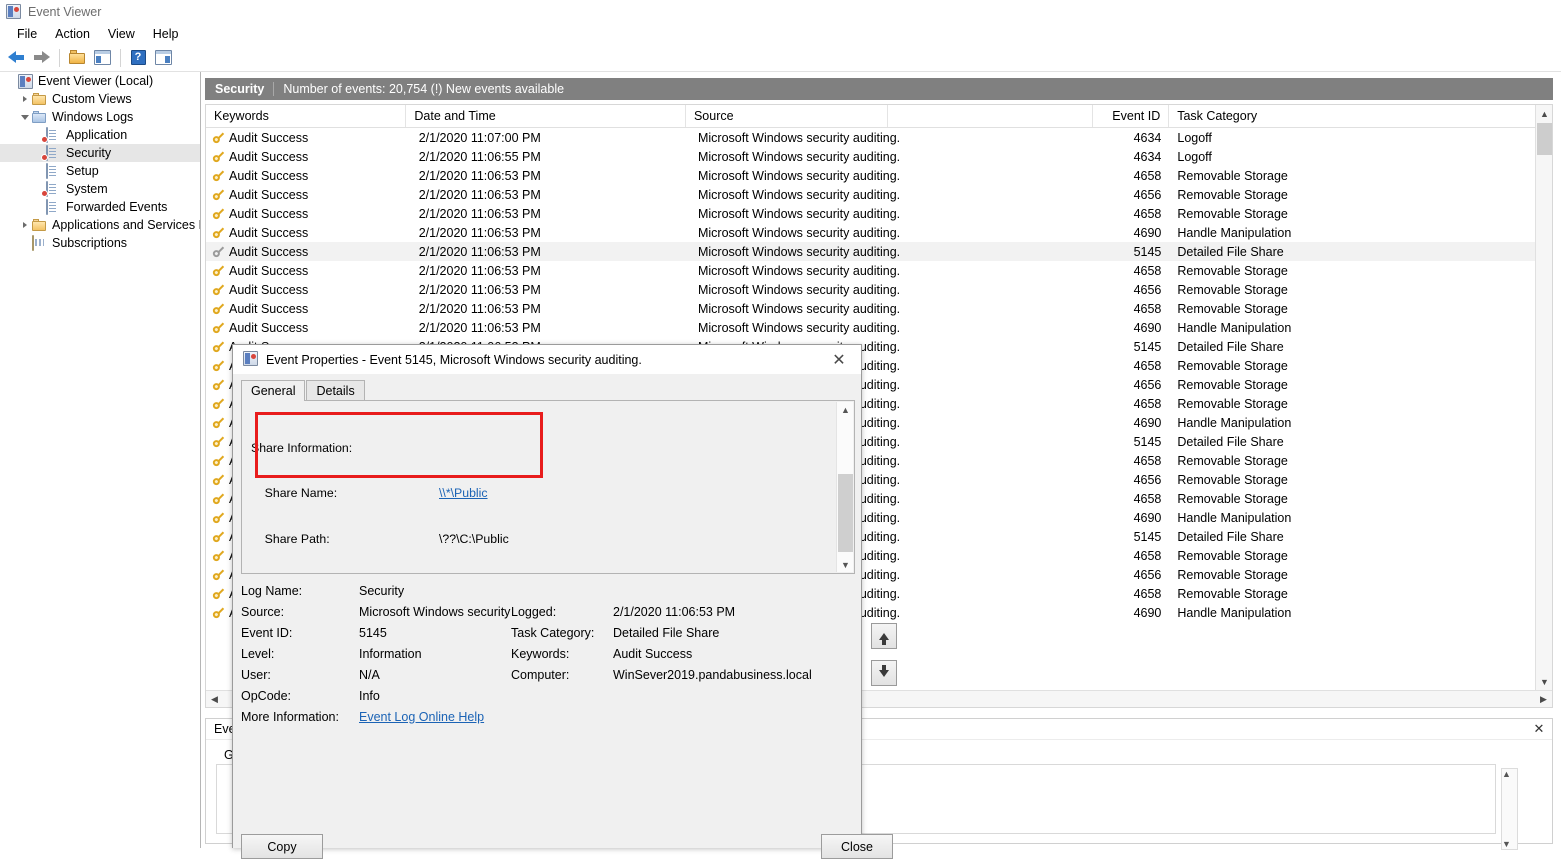  I want to click on sidebar-item-label: Setup, so click(82, 171).